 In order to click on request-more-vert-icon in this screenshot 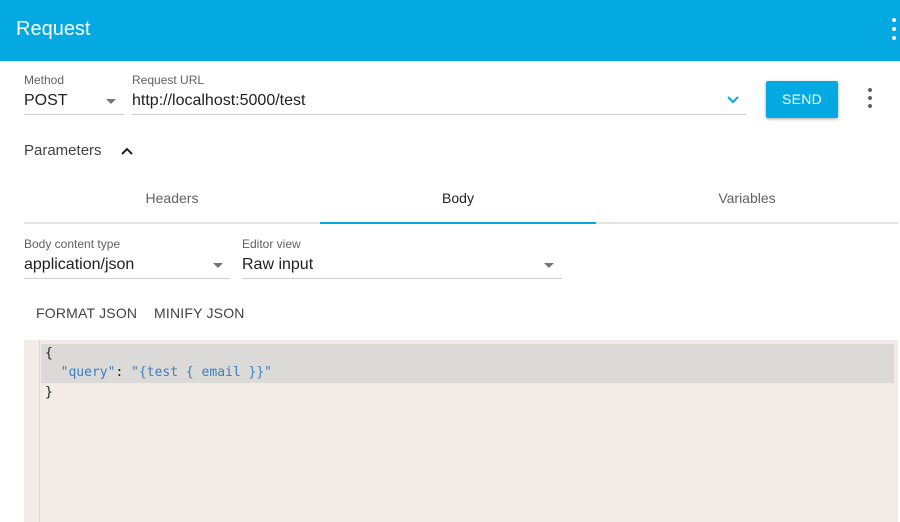, I will do `click(870, 99)`.